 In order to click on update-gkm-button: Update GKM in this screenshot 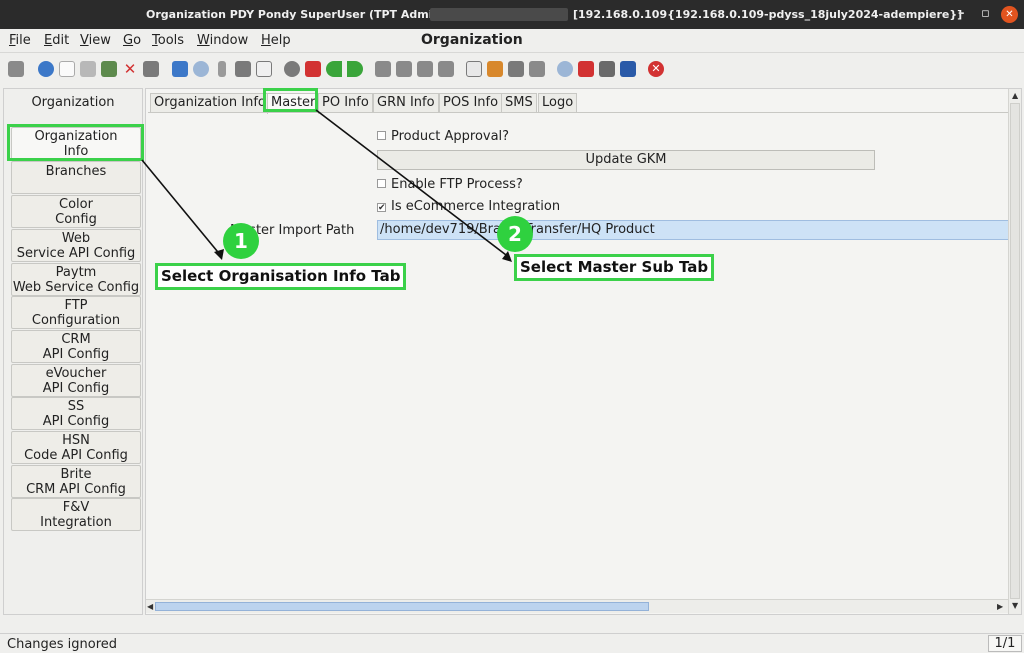, I will do `click(626, 160)`.